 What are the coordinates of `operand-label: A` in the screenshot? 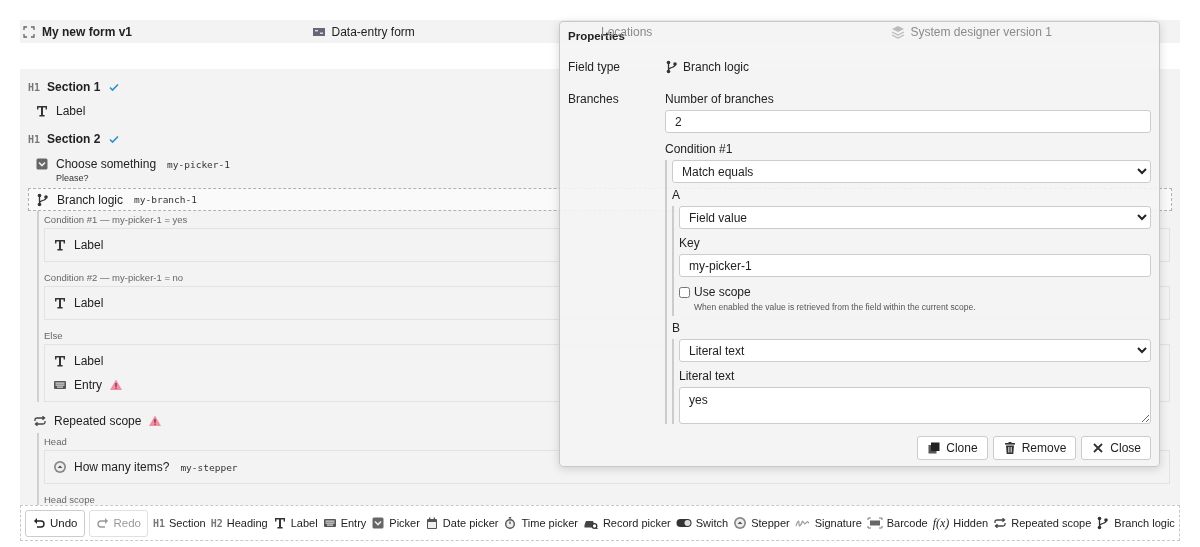 It's located at (676, 195).